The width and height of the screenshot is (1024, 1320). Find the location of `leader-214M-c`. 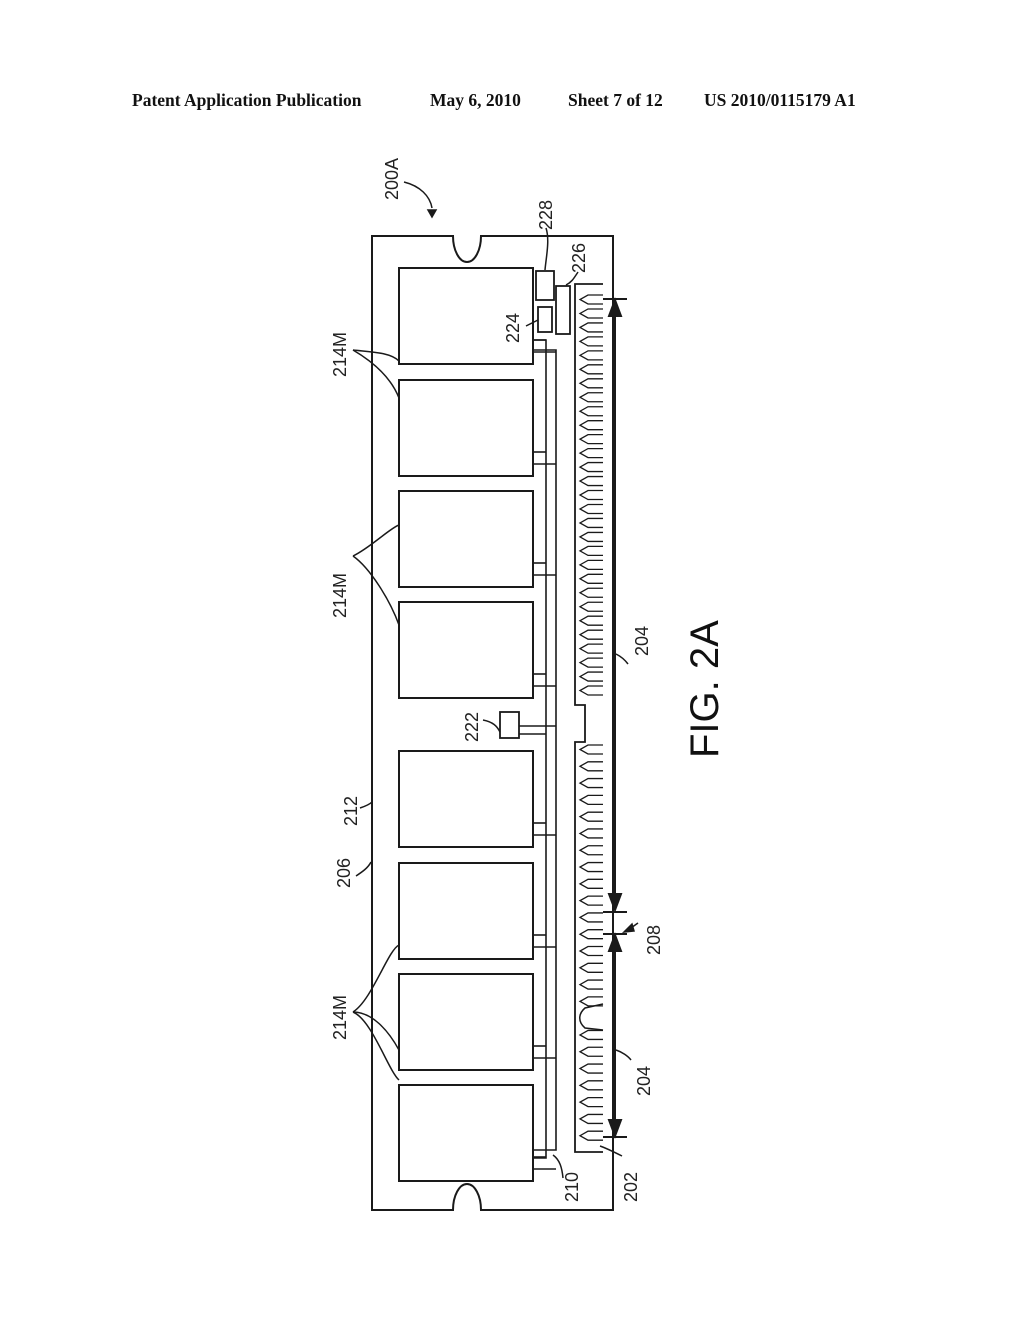

leader-214M-c is located at coordinates (376, 540).